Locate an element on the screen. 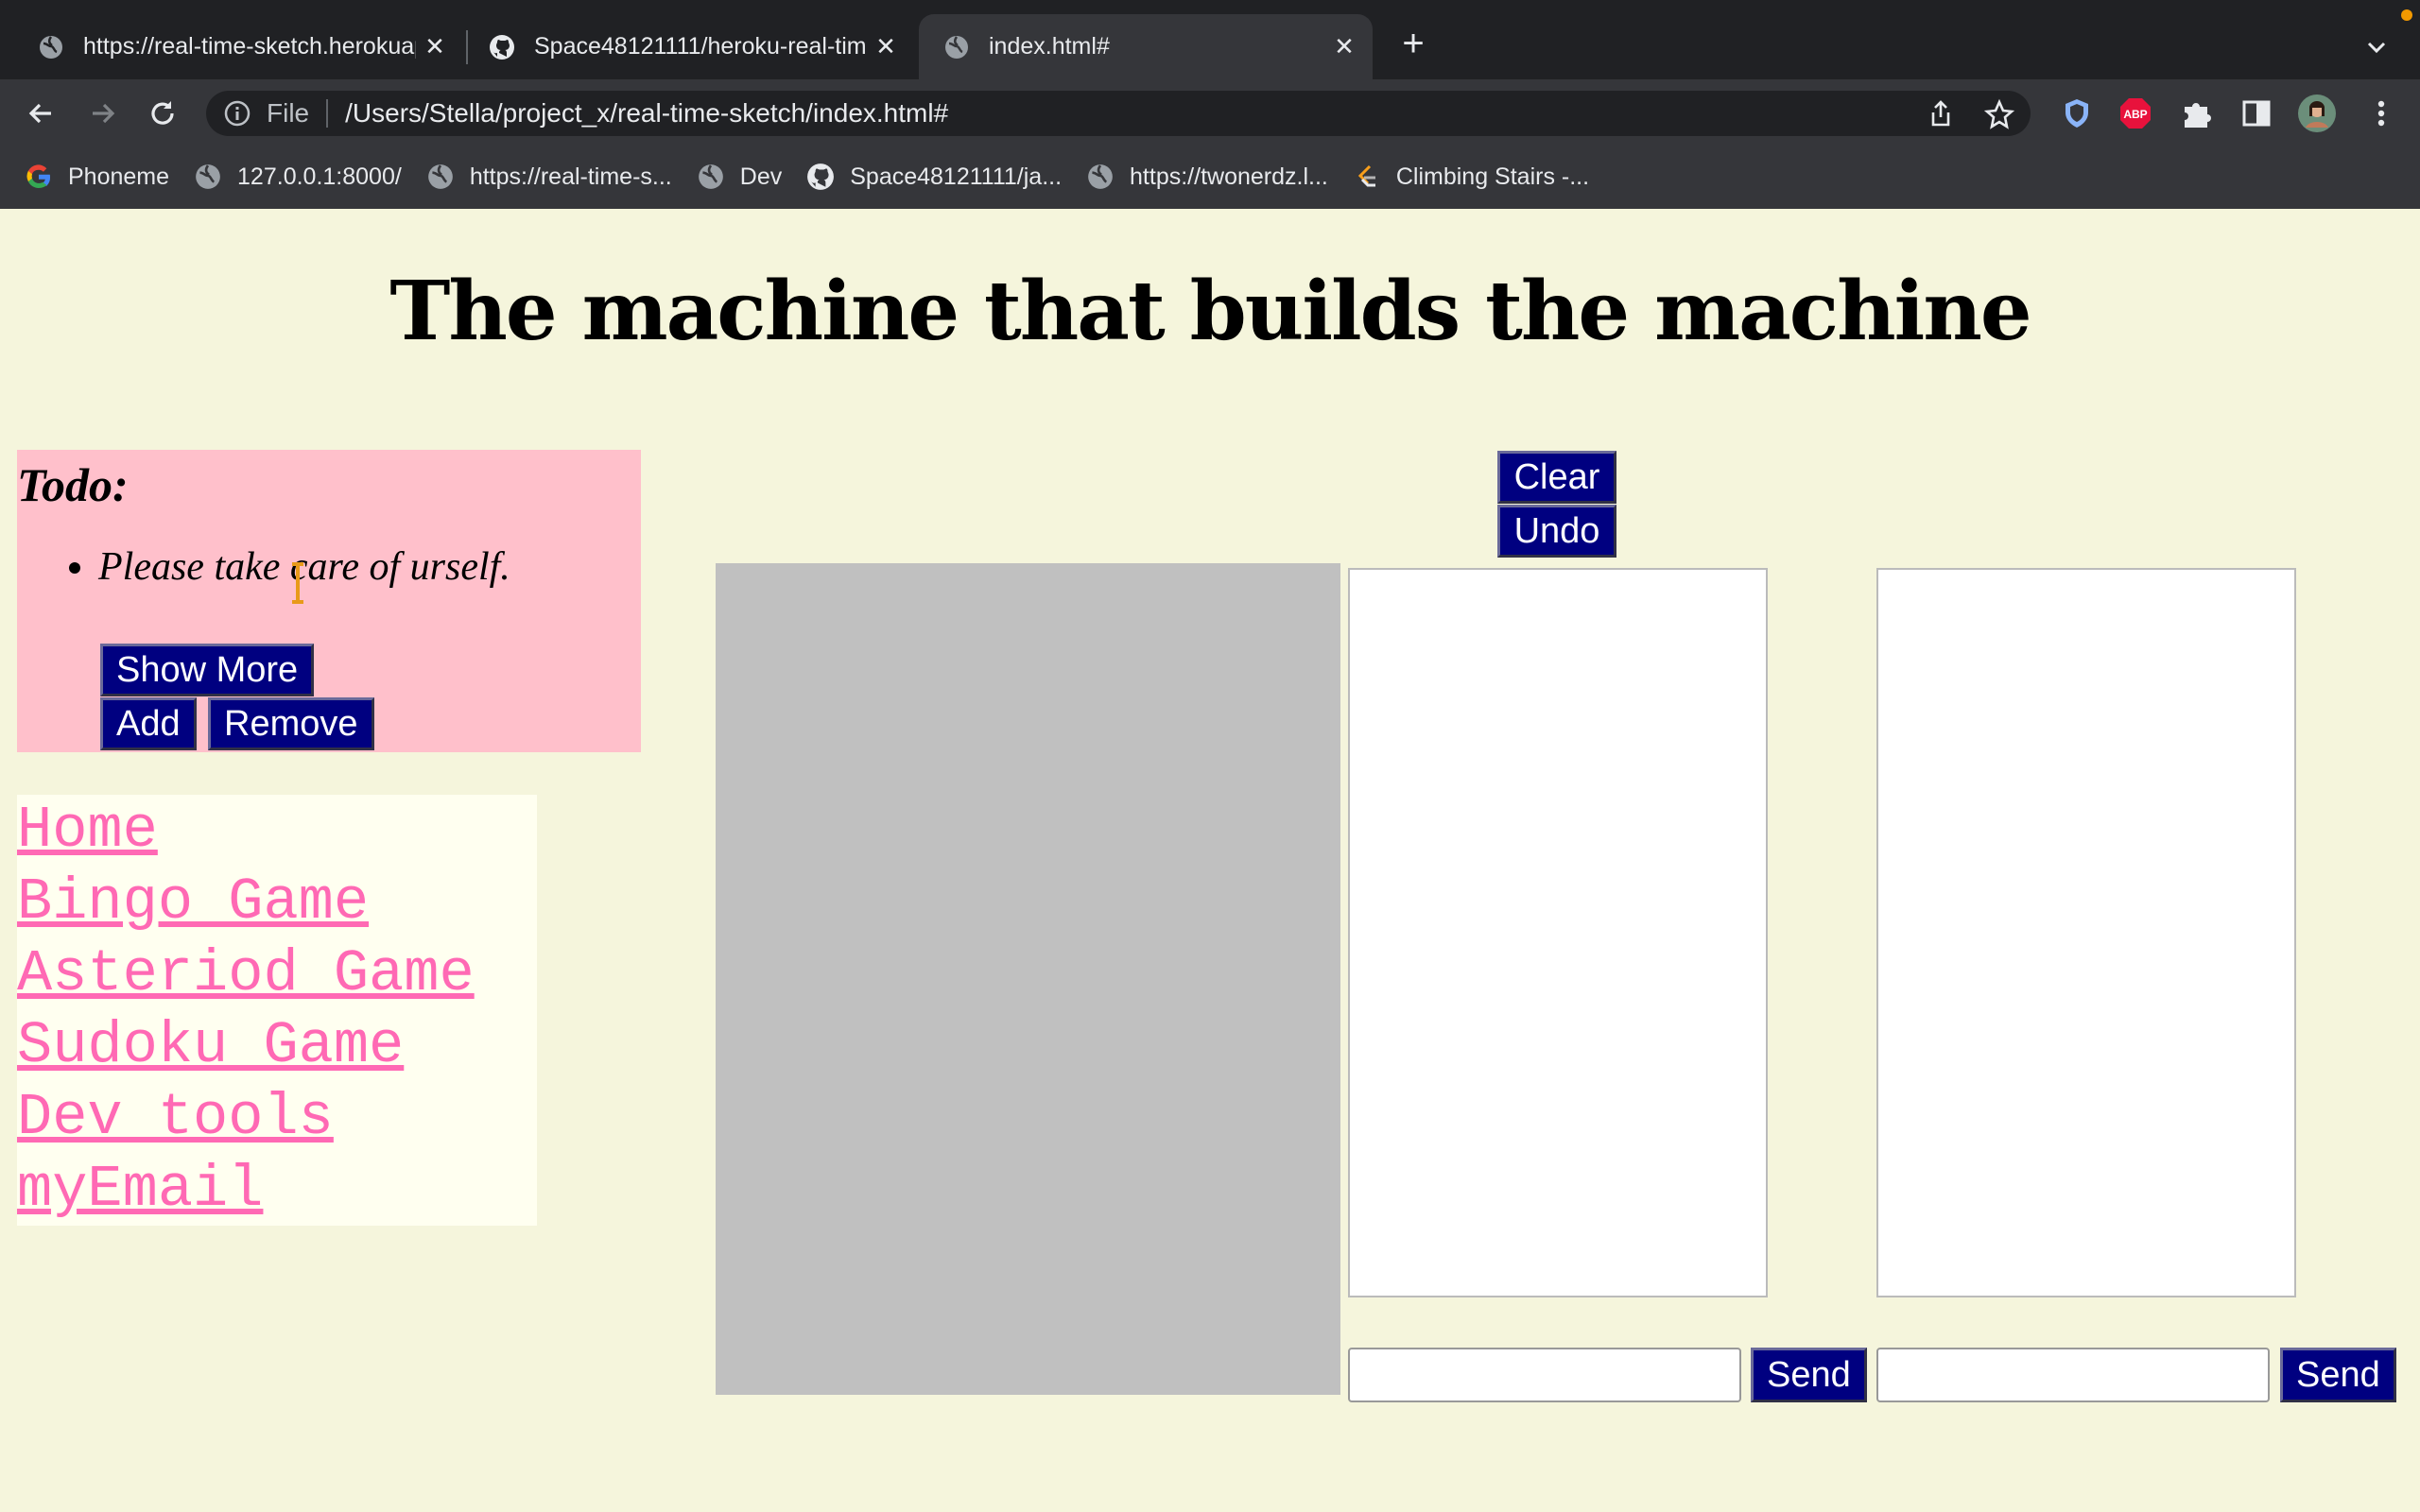 The image size is (2420, 1512). update-indicator-dot is located at coordinates (2406, 15).